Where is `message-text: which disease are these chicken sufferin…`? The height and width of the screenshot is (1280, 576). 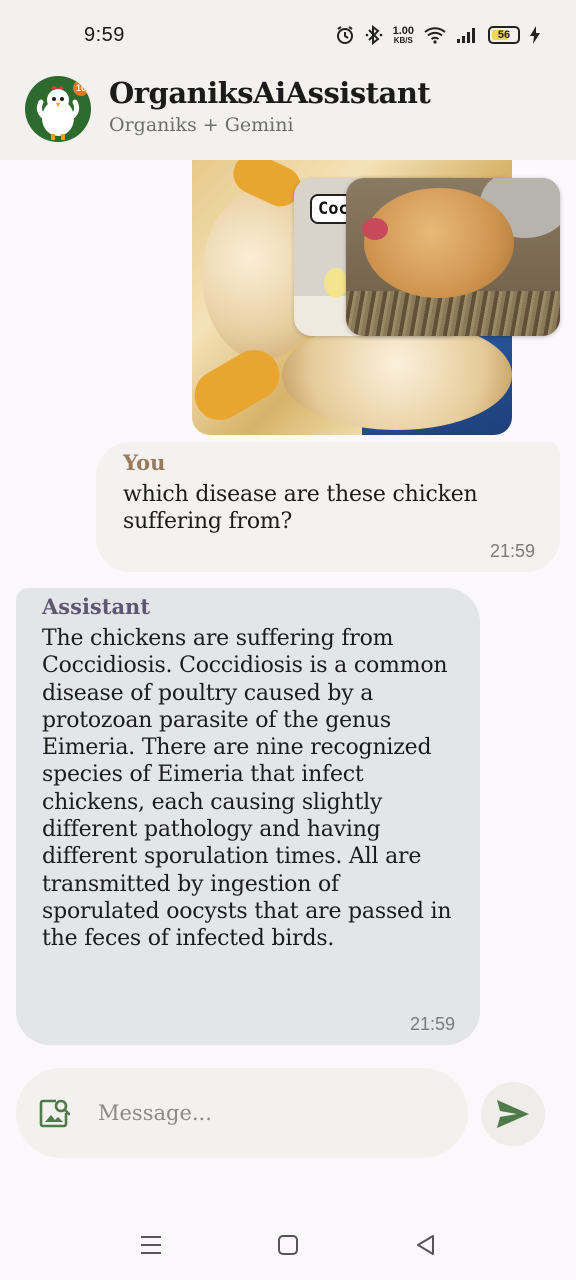
message-text: which disease are these chicken sufferin… is located at coordinates (300, 508).